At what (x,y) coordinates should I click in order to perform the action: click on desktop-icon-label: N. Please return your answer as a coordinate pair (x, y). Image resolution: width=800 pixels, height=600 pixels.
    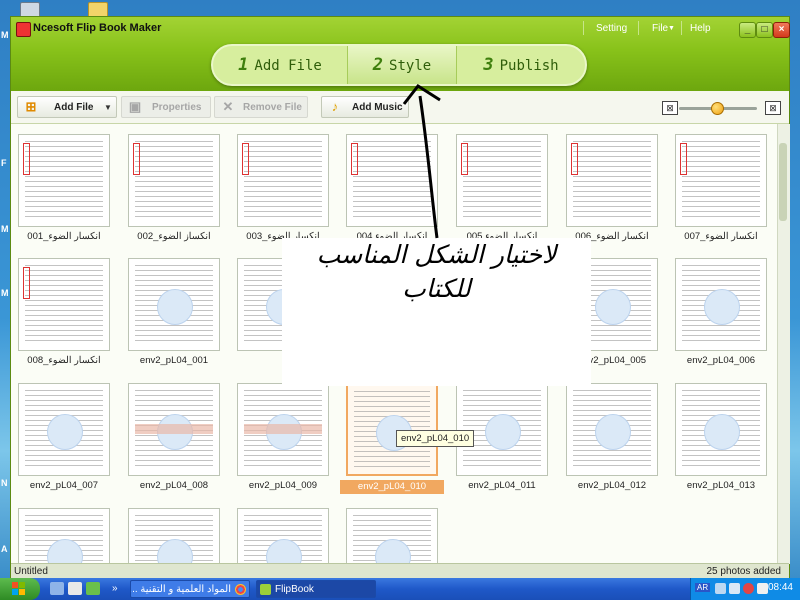
    Looking at the image, I should click on (4, 483).